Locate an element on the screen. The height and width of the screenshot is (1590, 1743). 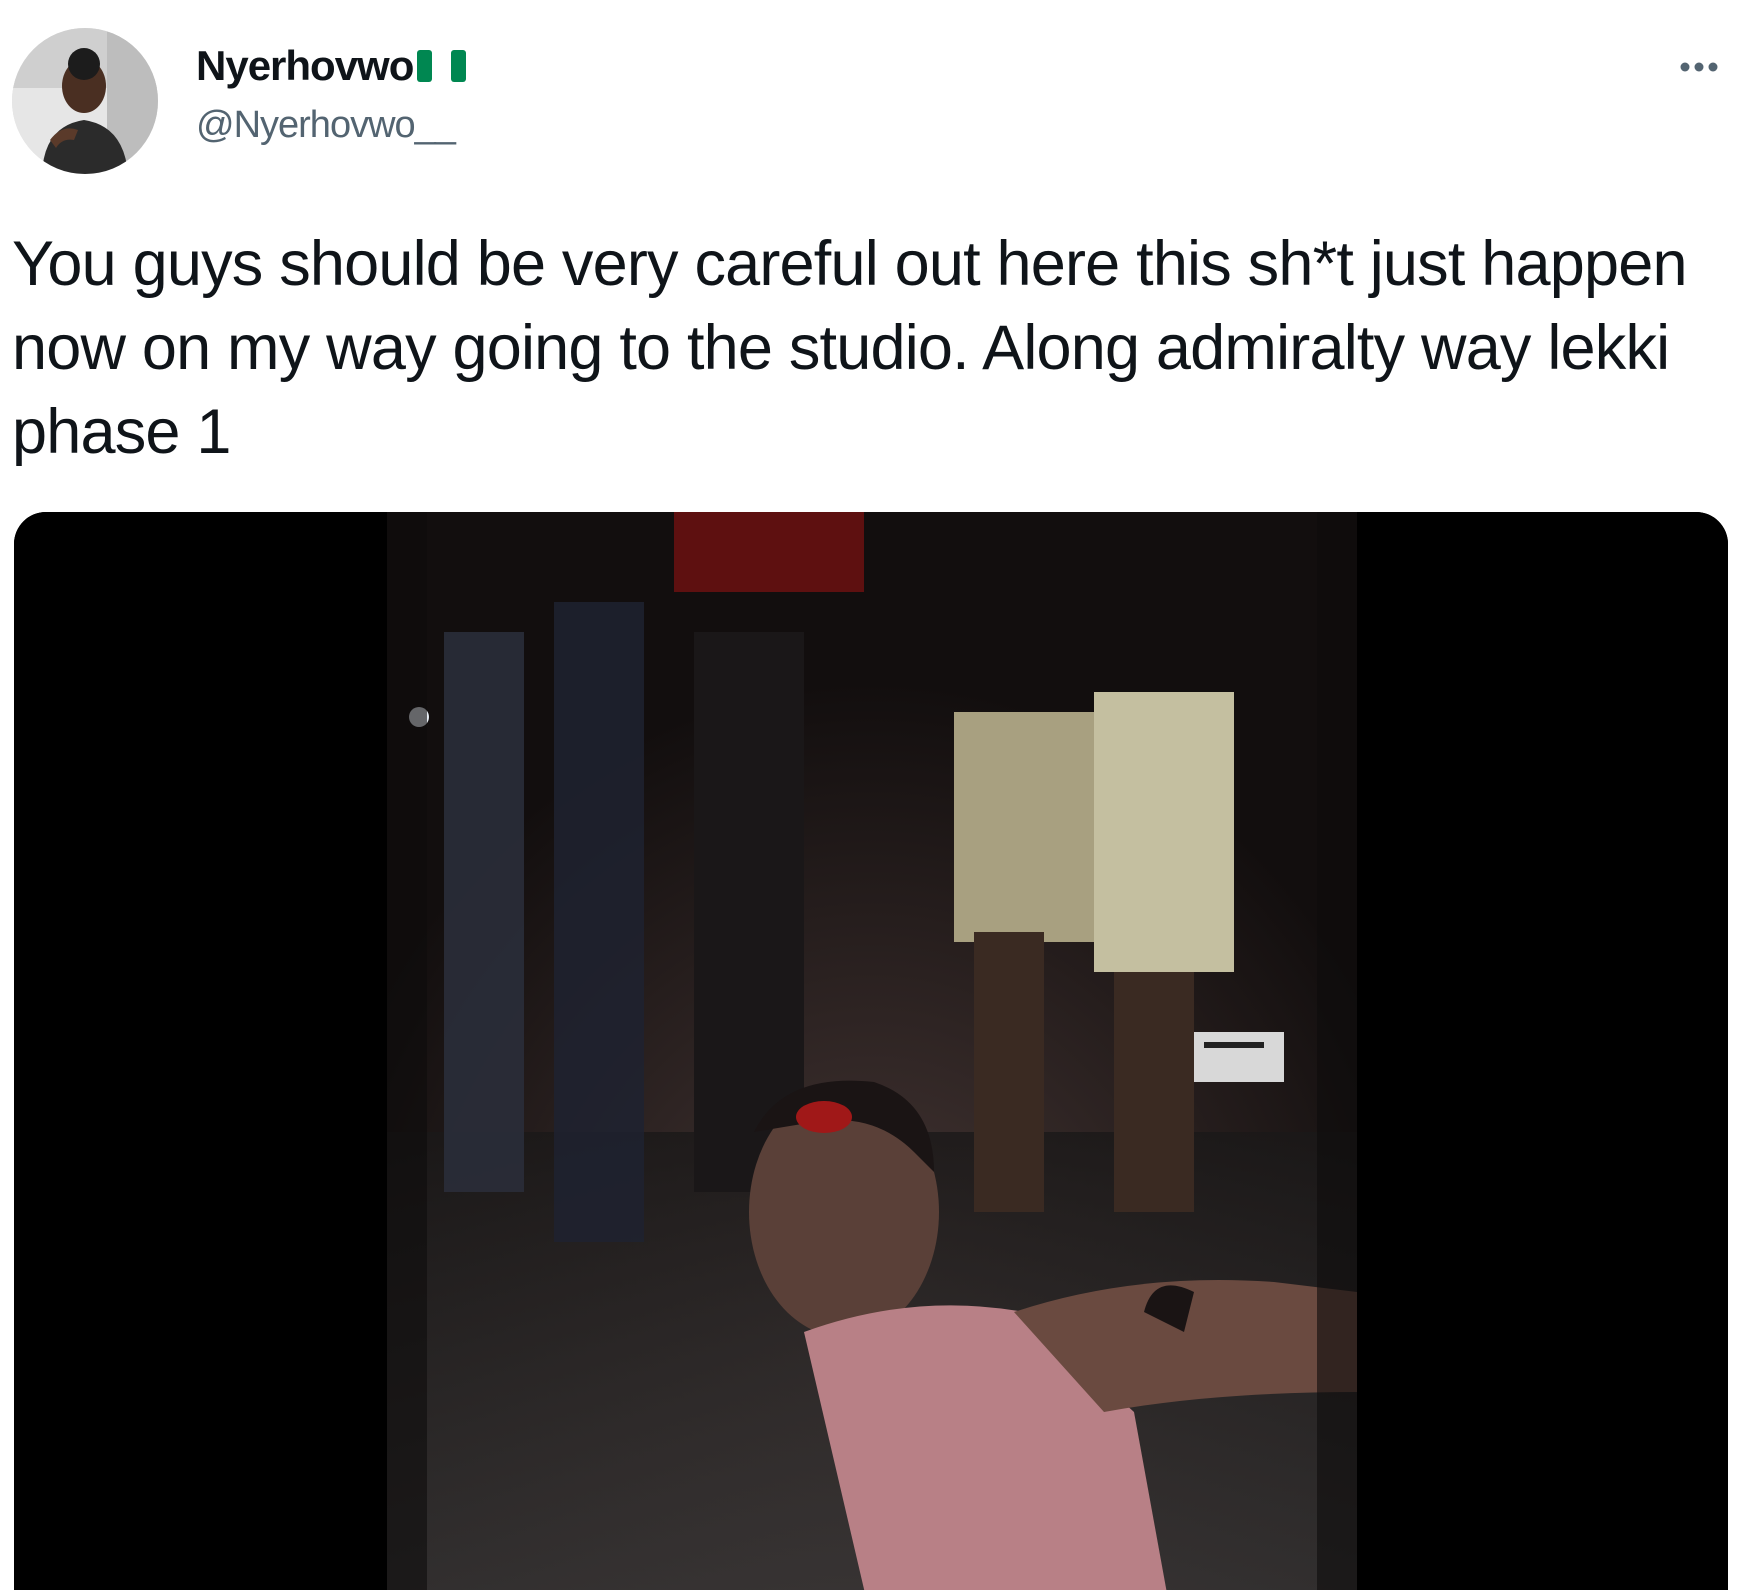
avatar is located at coordinates (85, 101).